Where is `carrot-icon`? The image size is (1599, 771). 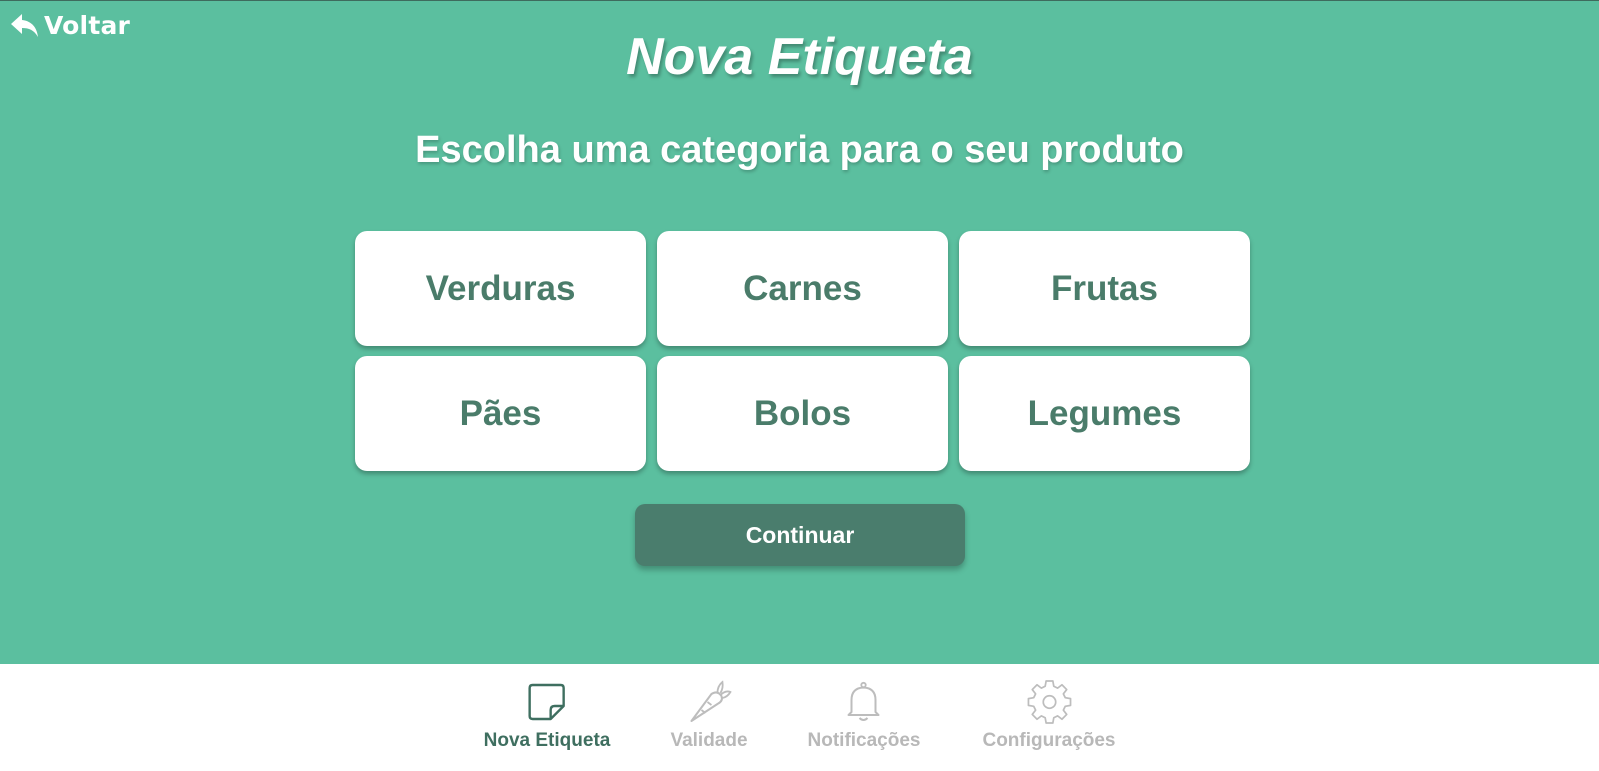 carrot-icon is located at coordinates (709, 702).